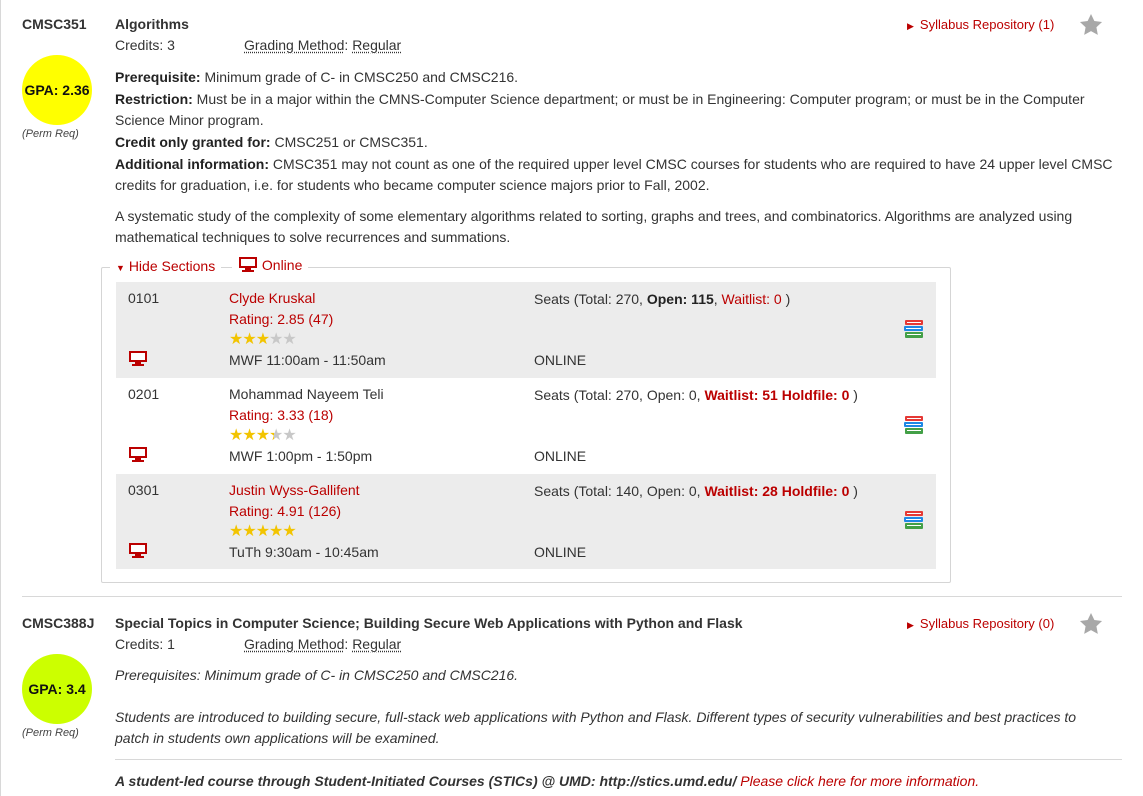  I want to click on gpa-badge: GPA: 2.36, so click(57, 90).